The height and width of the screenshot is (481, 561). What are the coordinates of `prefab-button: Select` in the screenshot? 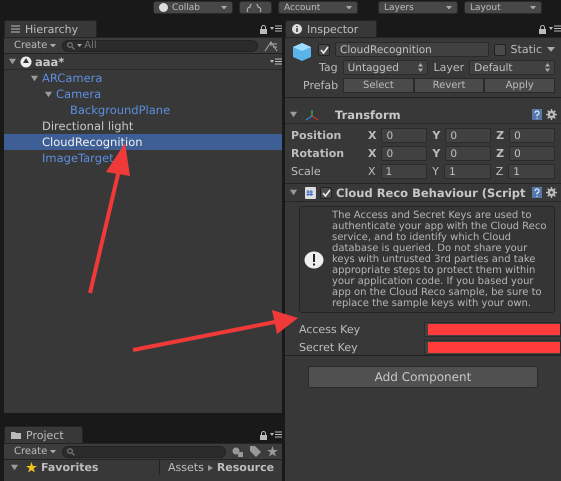 It's located at (378, 85).